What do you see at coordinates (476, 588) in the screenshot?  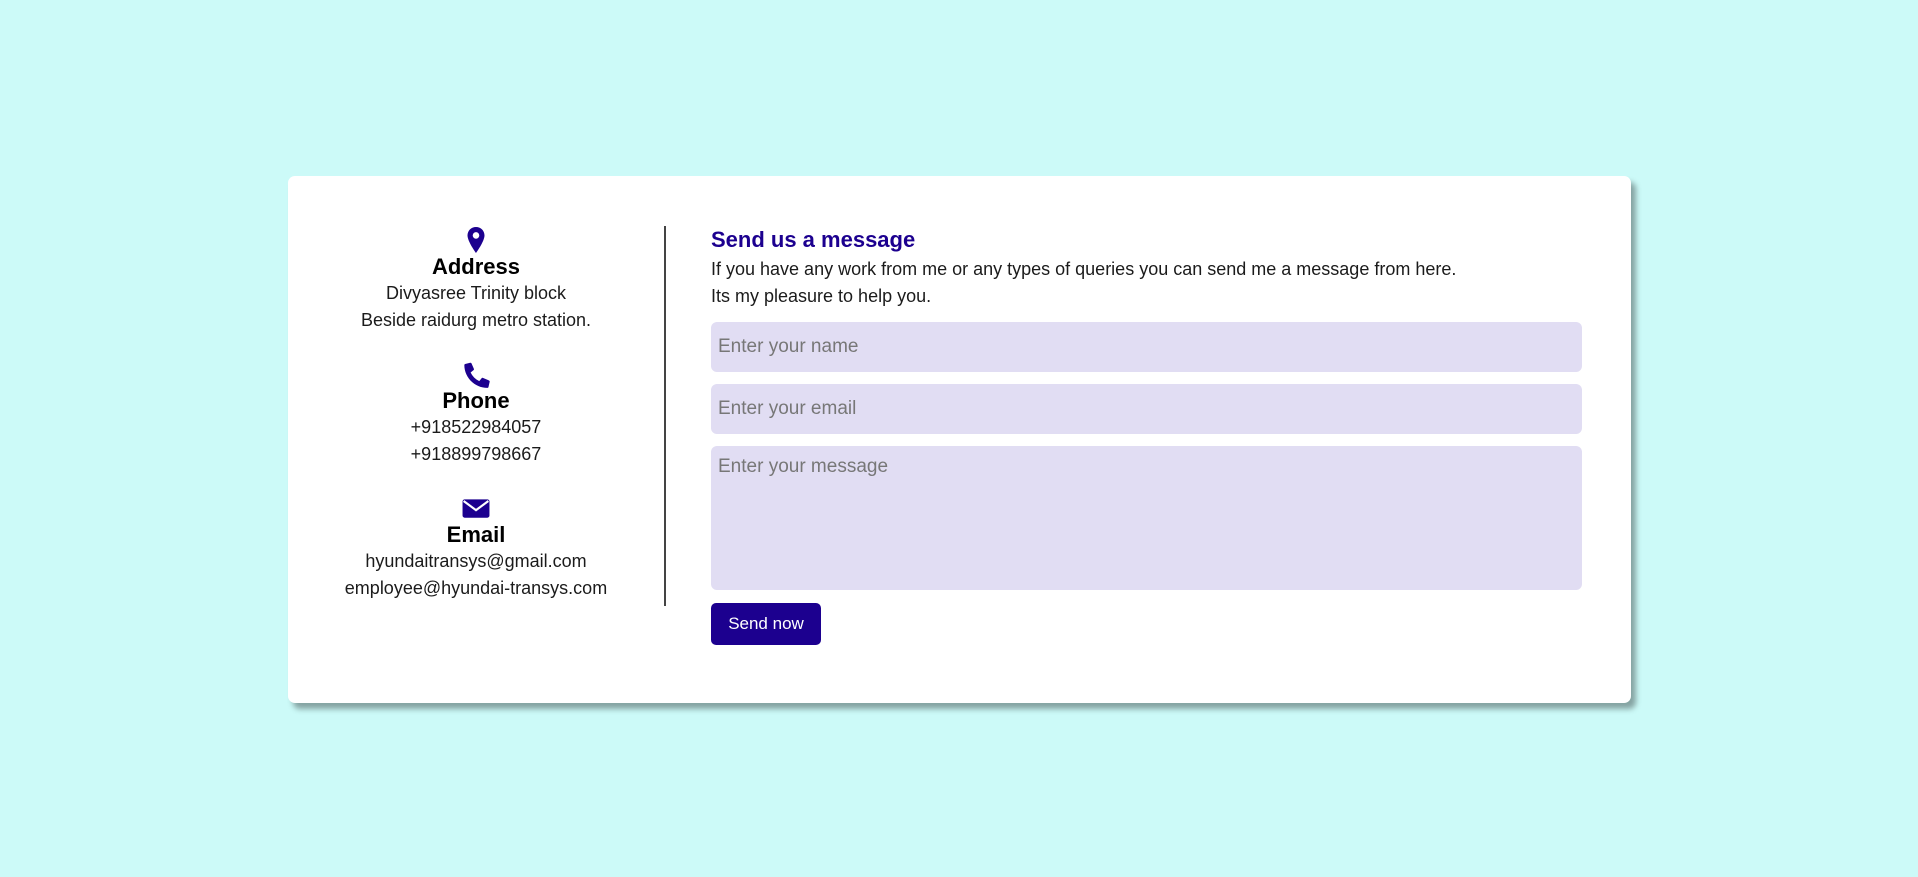 I see `email-address: employee@hyundai-transys.com` at bounding box center [476, 588].